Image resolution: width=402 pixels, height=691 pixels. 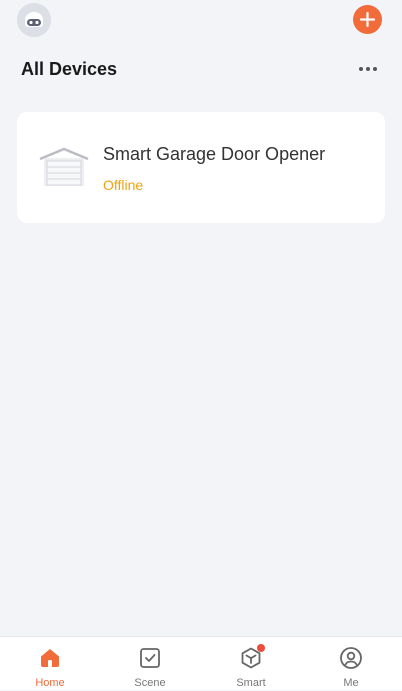 I want to click on device-status: Offline, so click(x=123, y=185).